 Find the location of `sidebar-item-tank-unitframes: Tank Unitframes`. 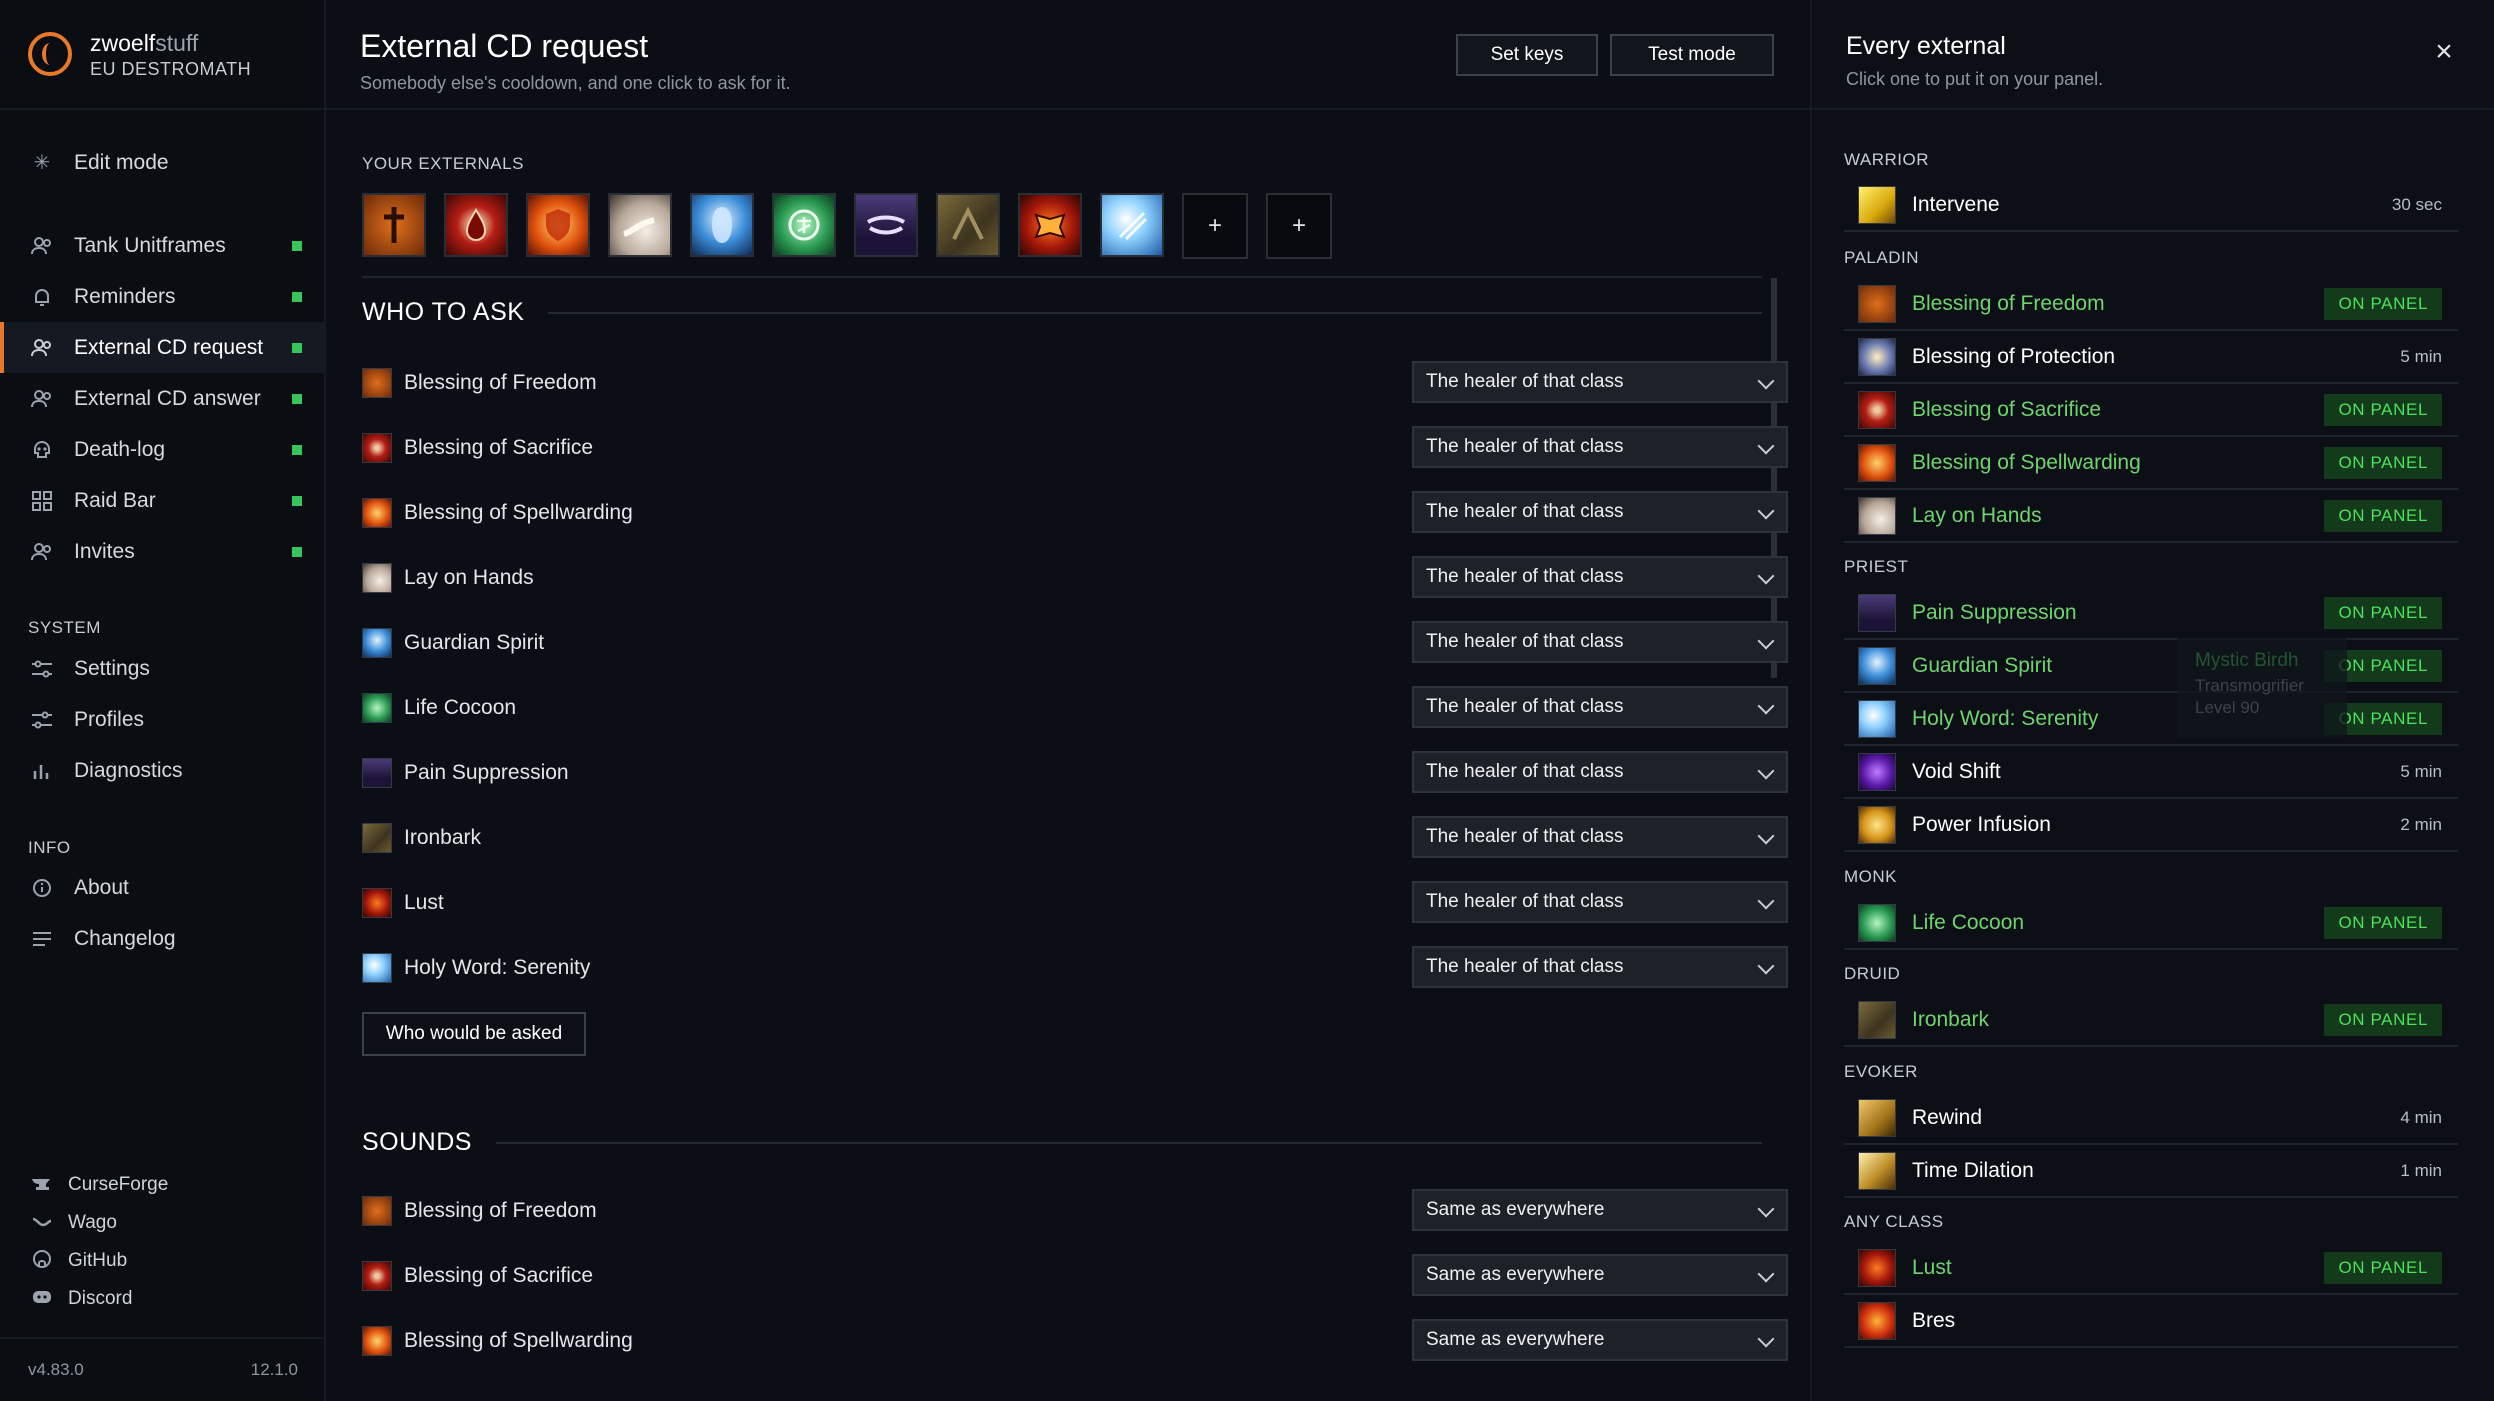

sidebar-item-tank-unitframes: Tank Unitframes is located at coordinates (162, 245).